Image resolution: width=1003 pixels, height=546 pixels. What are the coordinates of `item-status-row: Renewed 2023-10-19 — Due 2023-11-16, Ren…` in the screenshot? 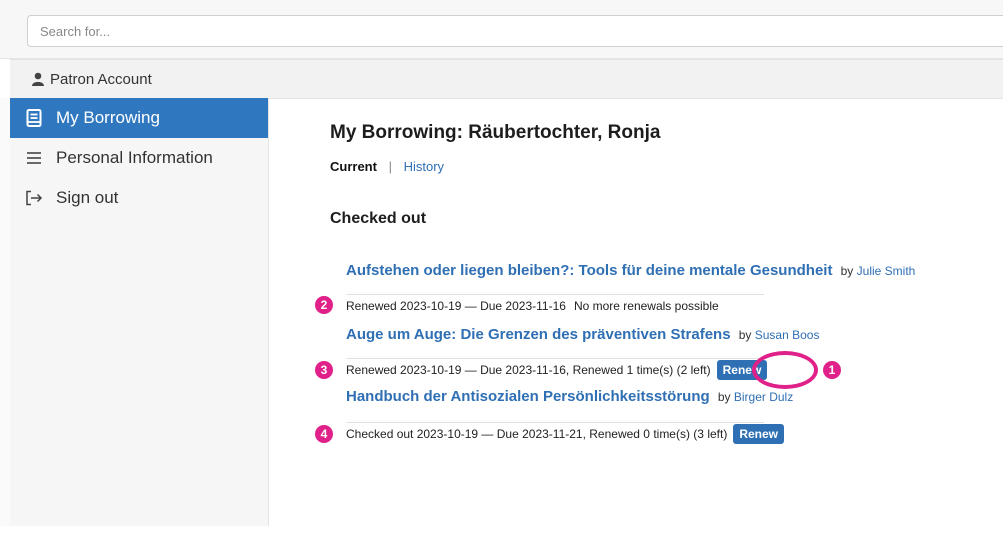 It's located at (557, 369).